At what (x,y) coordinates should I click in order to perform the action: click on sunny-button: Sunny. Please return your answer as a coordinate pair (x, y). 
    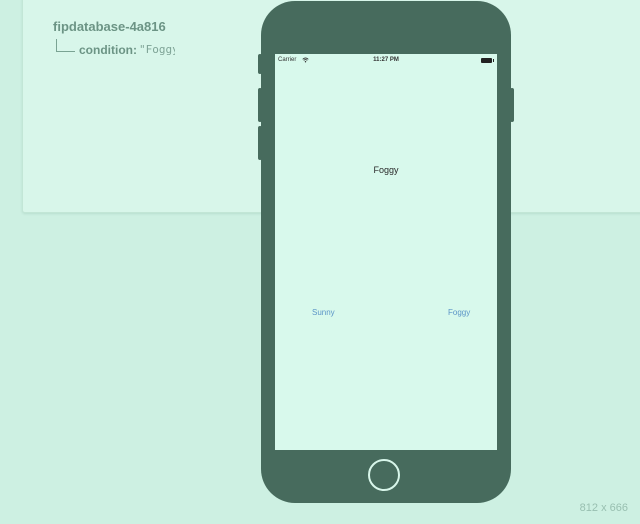
    Looking at the image, I should click on (323, 312).